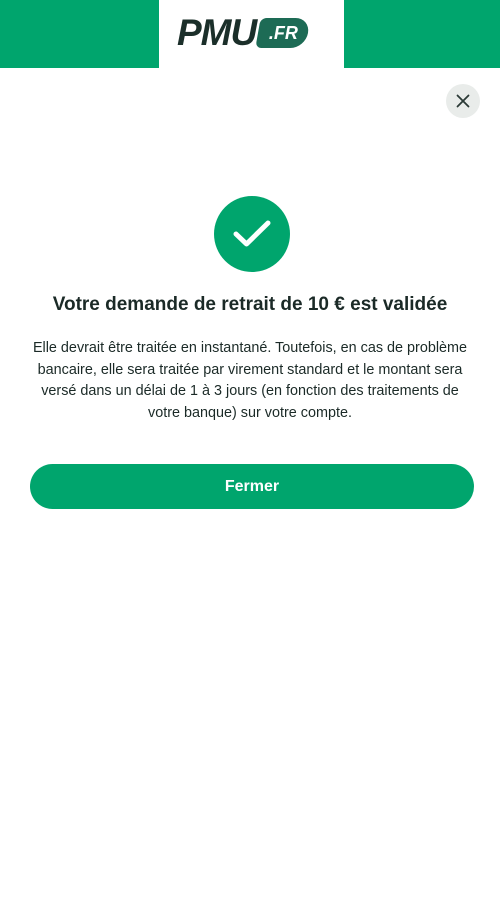  I want to click on logo-text: PMU, so click(217, 32).